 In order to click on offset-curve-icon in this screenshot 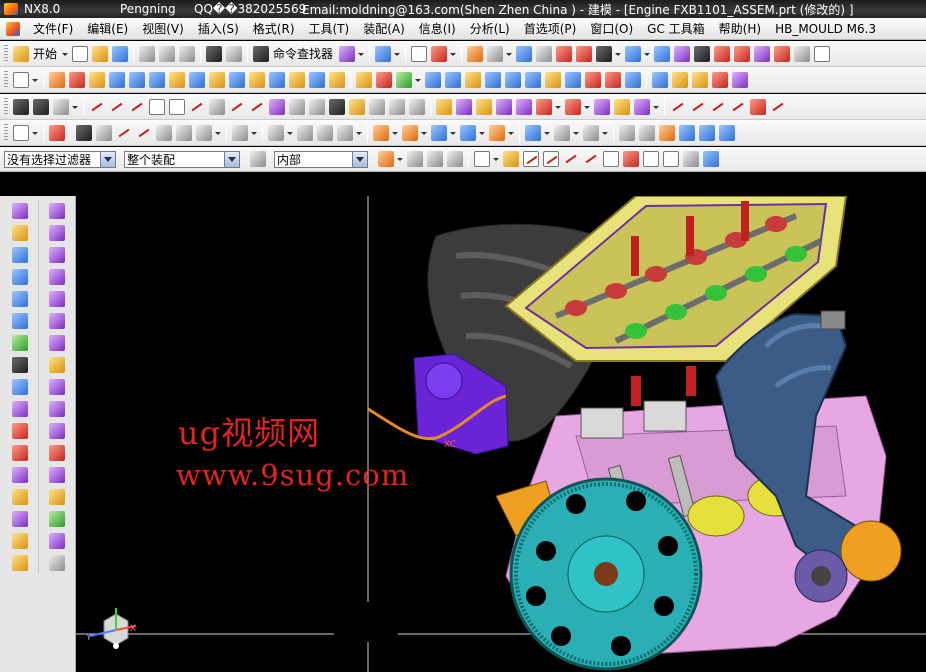, I will do `click(357, 106)`.